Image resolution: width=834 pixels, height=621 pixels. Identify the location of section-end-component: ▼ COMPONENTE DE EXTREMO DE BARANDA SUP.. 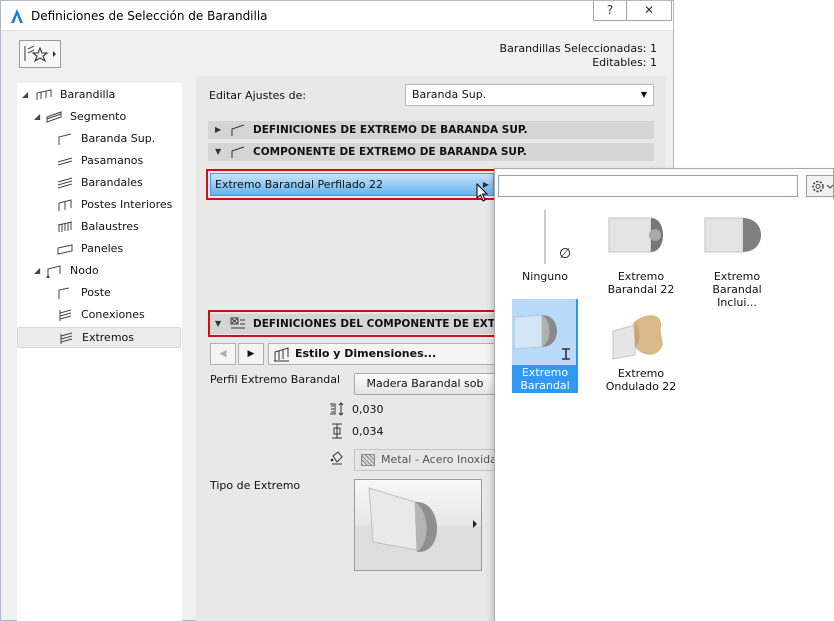
(431, 152).